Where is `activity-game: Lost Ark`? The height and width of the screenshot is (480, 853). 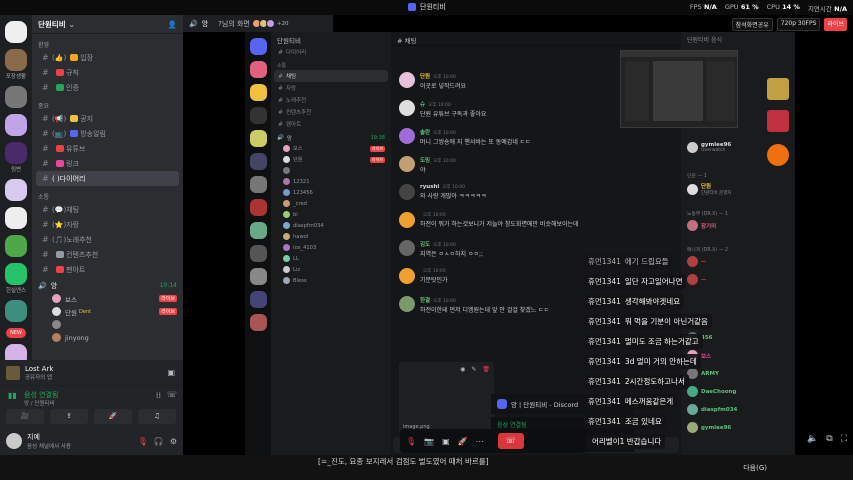 activity-game: Lost Ark is located at coordinates (39, 368).